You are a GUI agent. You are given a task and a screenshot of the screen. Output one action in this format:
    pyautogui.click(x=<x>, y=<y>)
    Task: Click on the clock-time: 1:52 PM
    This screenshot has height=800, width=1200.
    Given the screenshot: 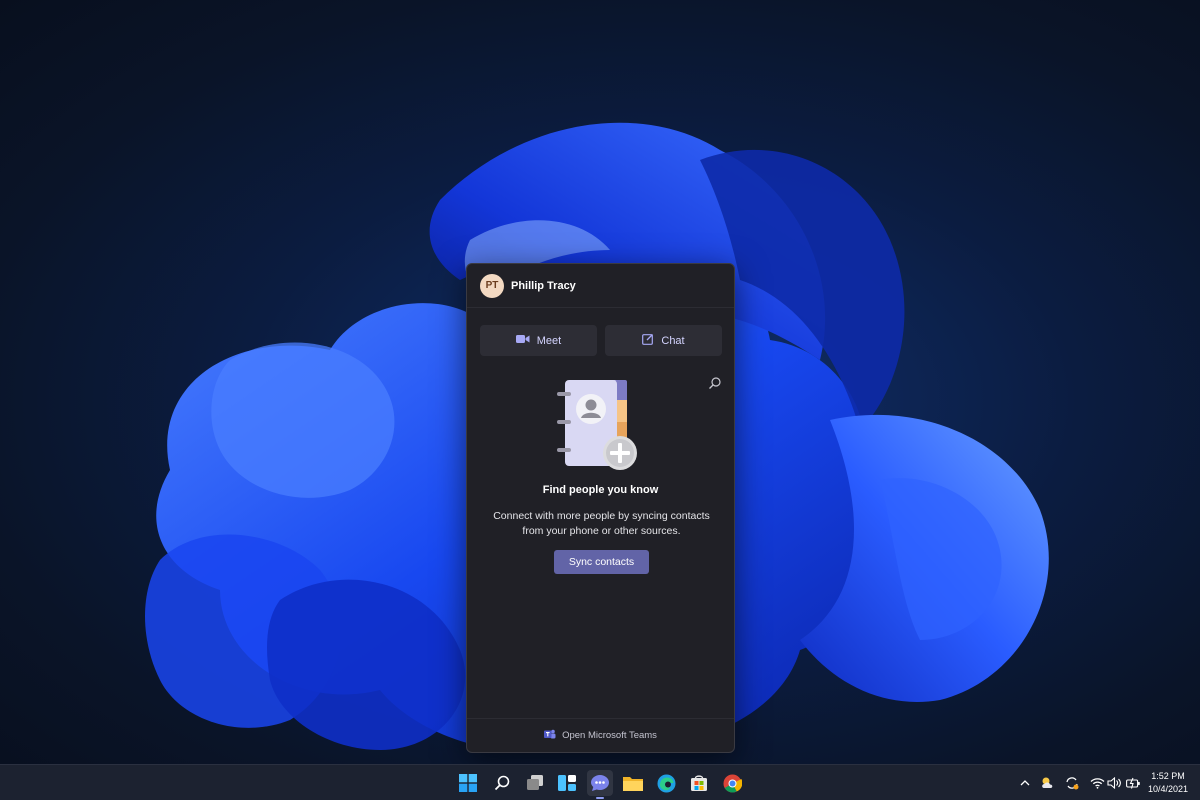 What is the action you would take?
    pyautogui.click(x=1168, y=776)
    